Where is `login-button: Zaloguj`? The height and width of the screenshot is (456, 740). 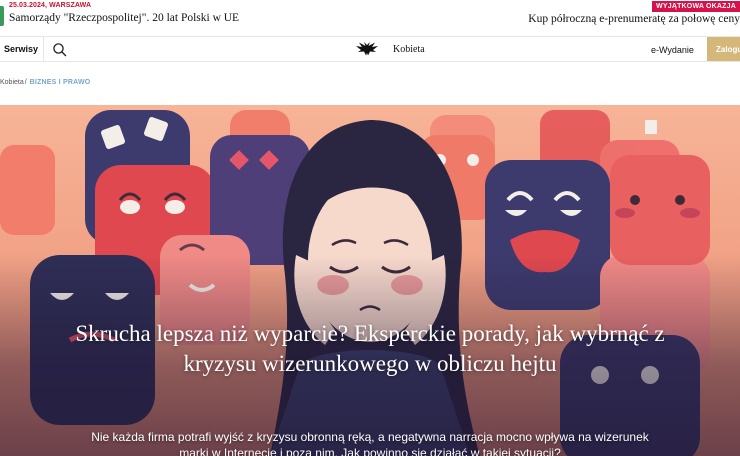
login-button: Zaloguj is located at coordinates (723, 49).